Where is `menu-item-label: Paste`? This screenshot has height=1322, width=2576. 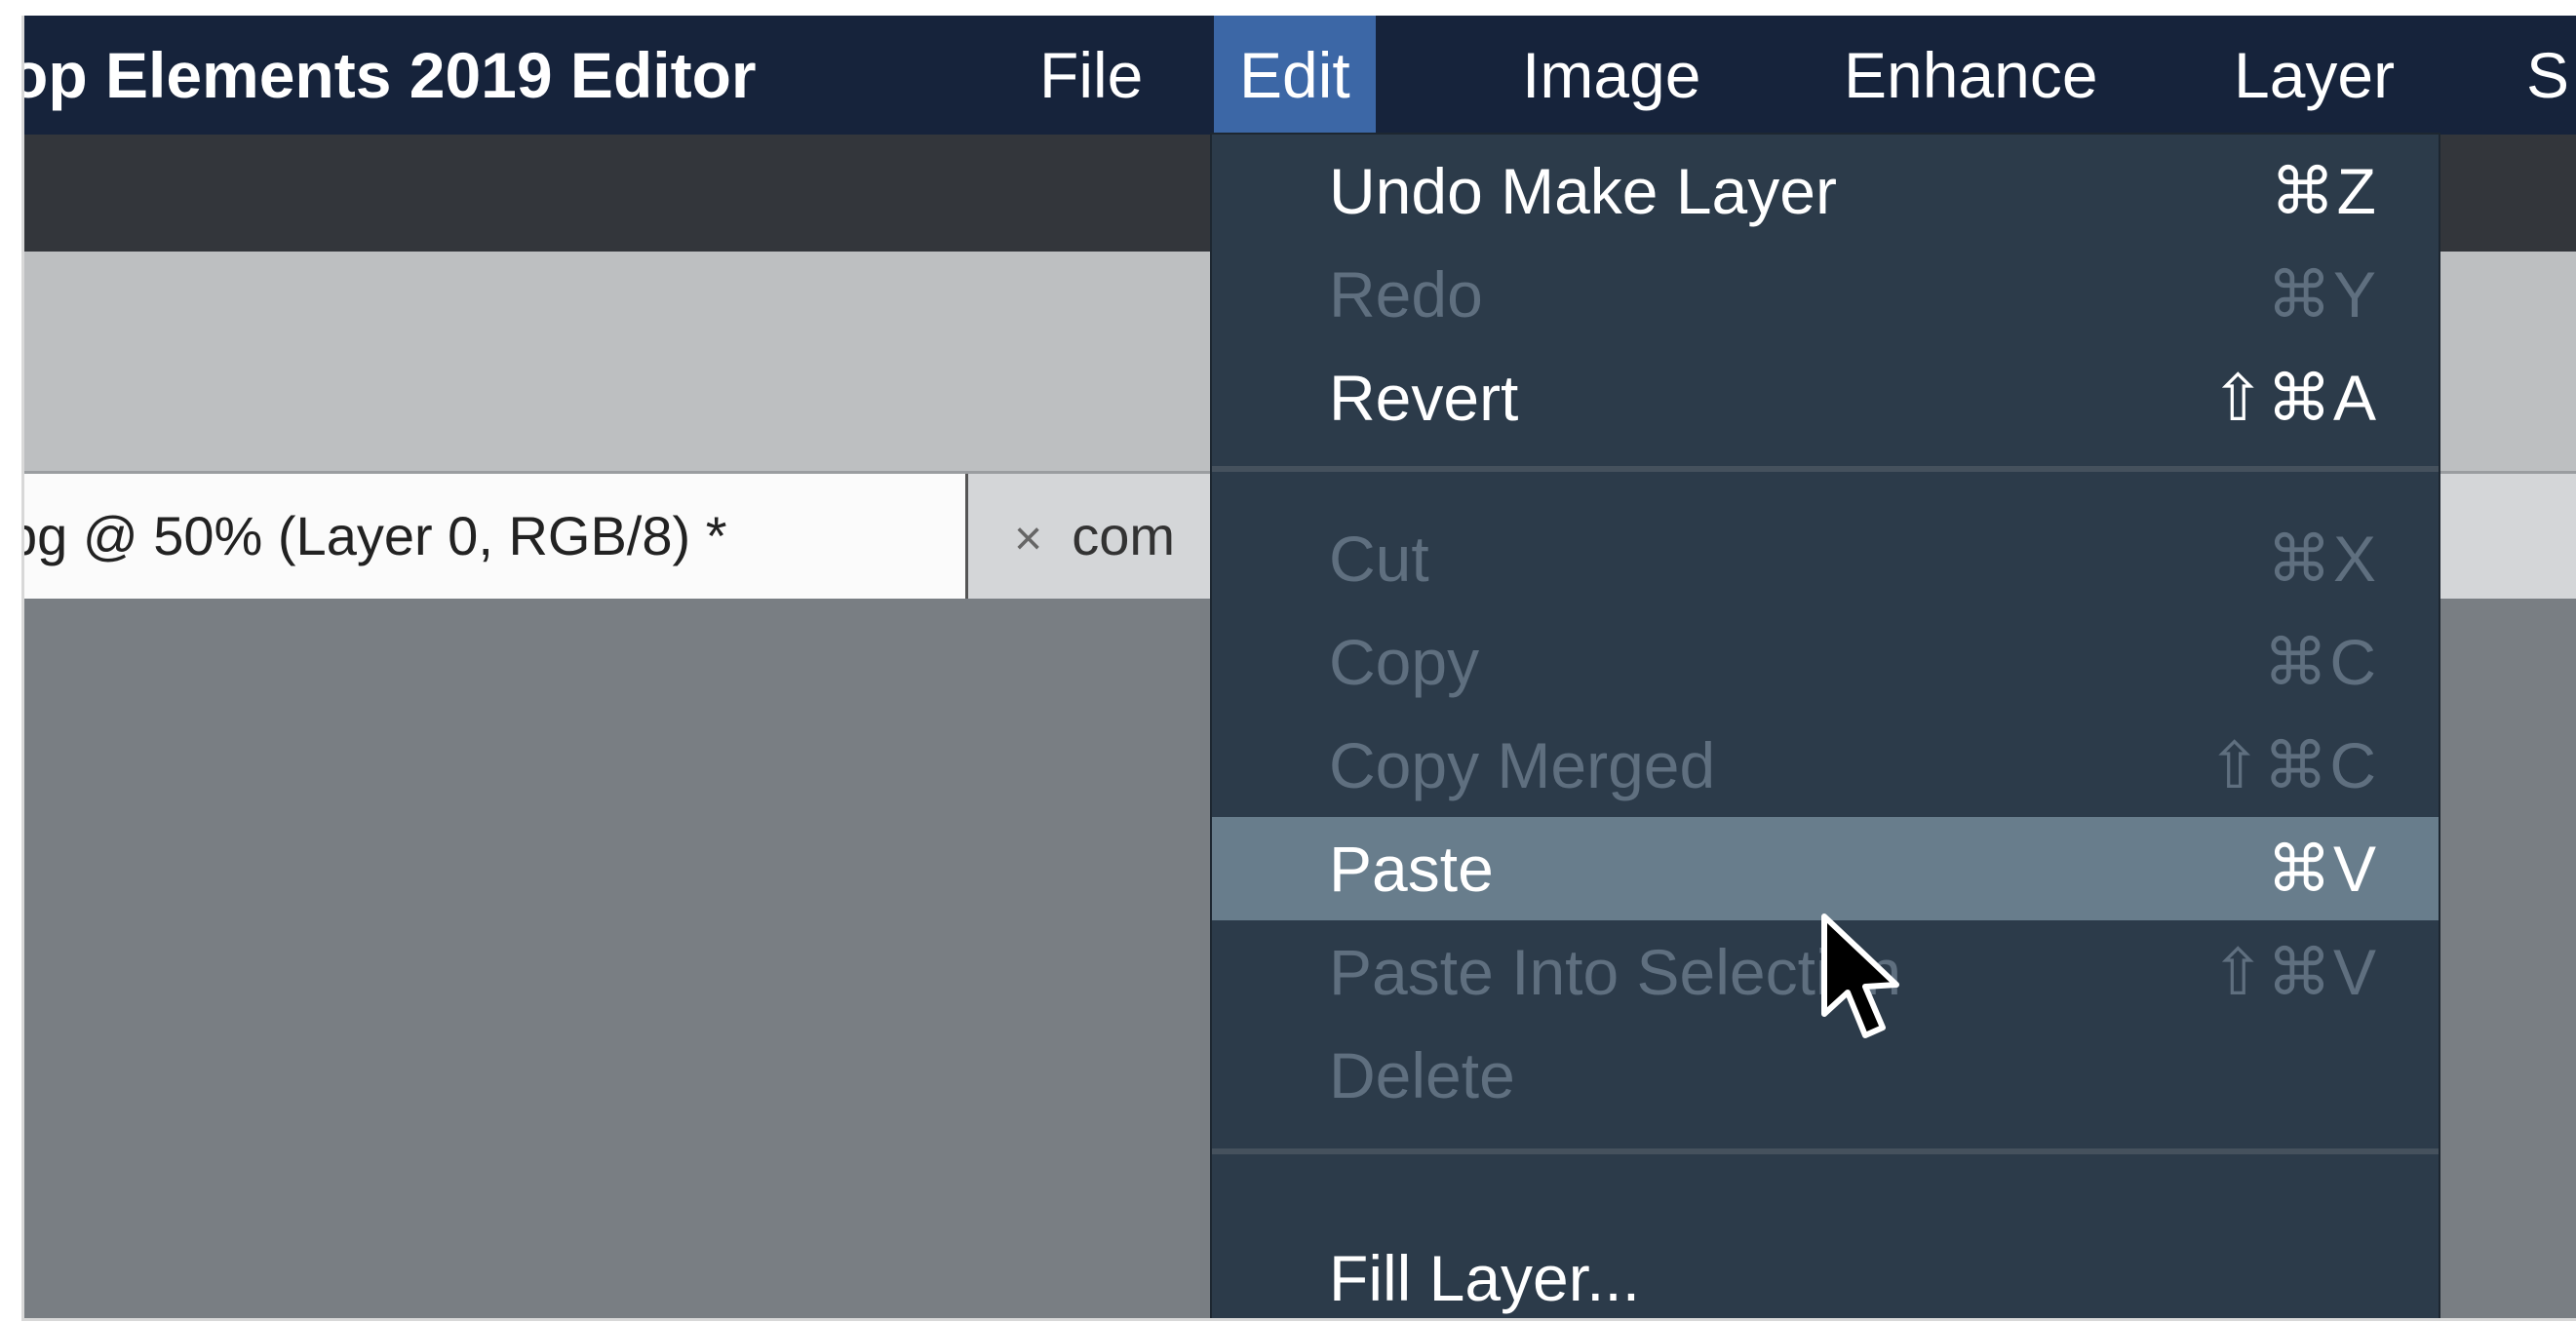 menu-item-label: Paste is located at coordinates (1411, 869).